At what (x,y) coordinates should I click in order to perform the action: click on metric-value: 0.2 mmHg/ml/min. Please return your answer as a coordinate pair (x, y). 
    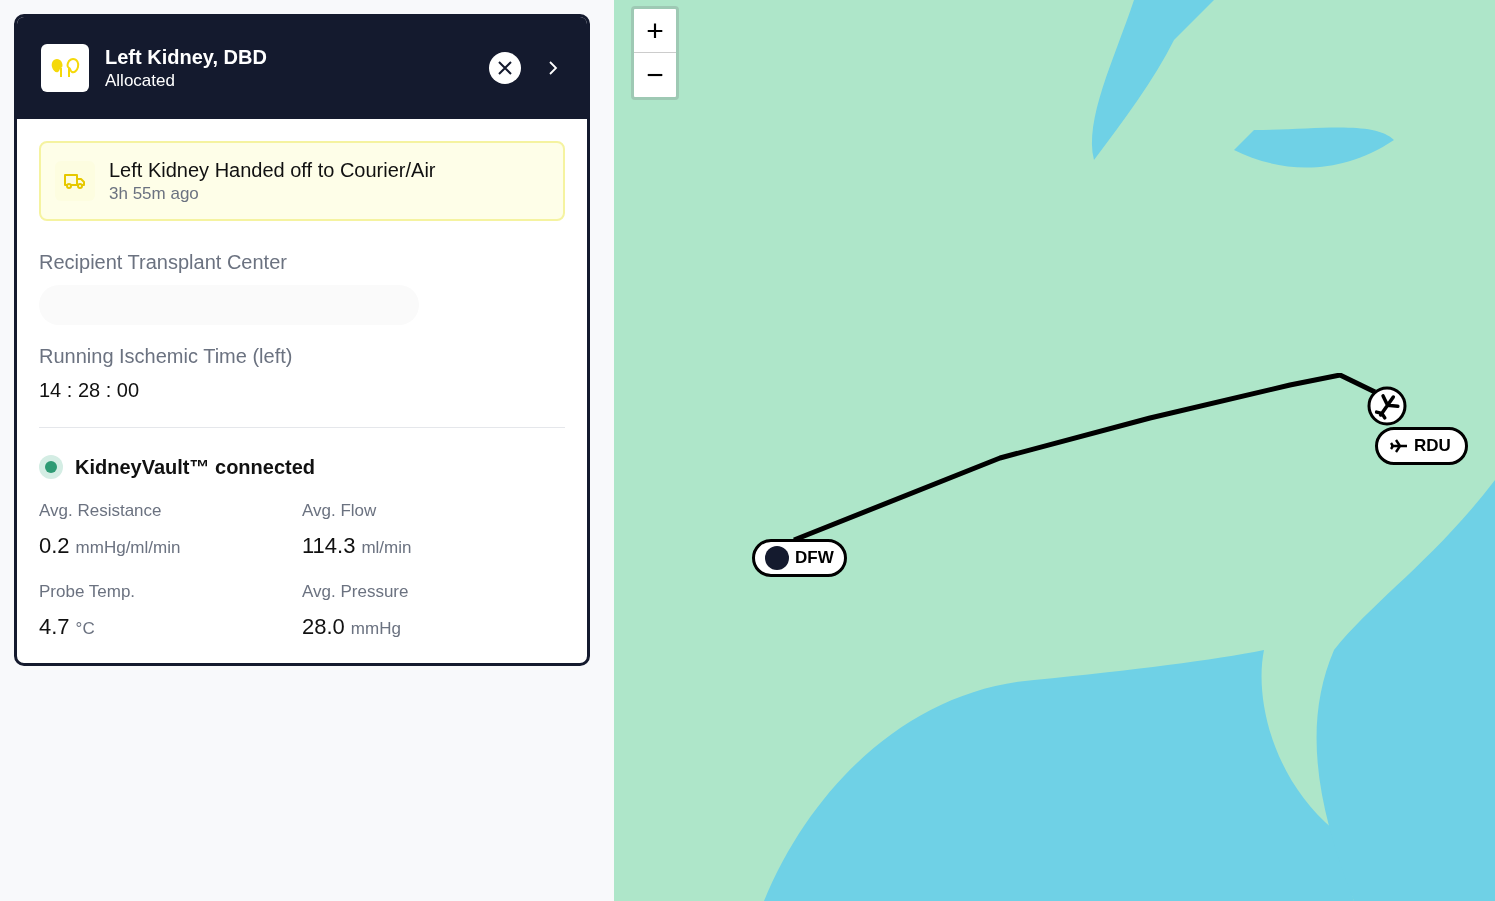
    Looking at the image, I should click on (110, 546).